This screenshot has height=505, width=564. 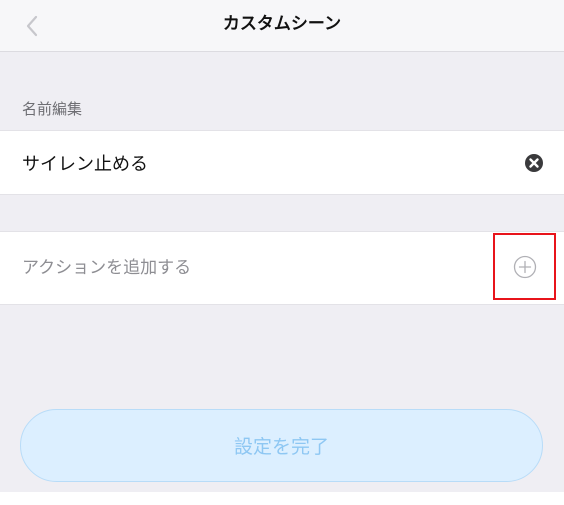 I want to click on bottom-strip, so click(x=282, y=498).